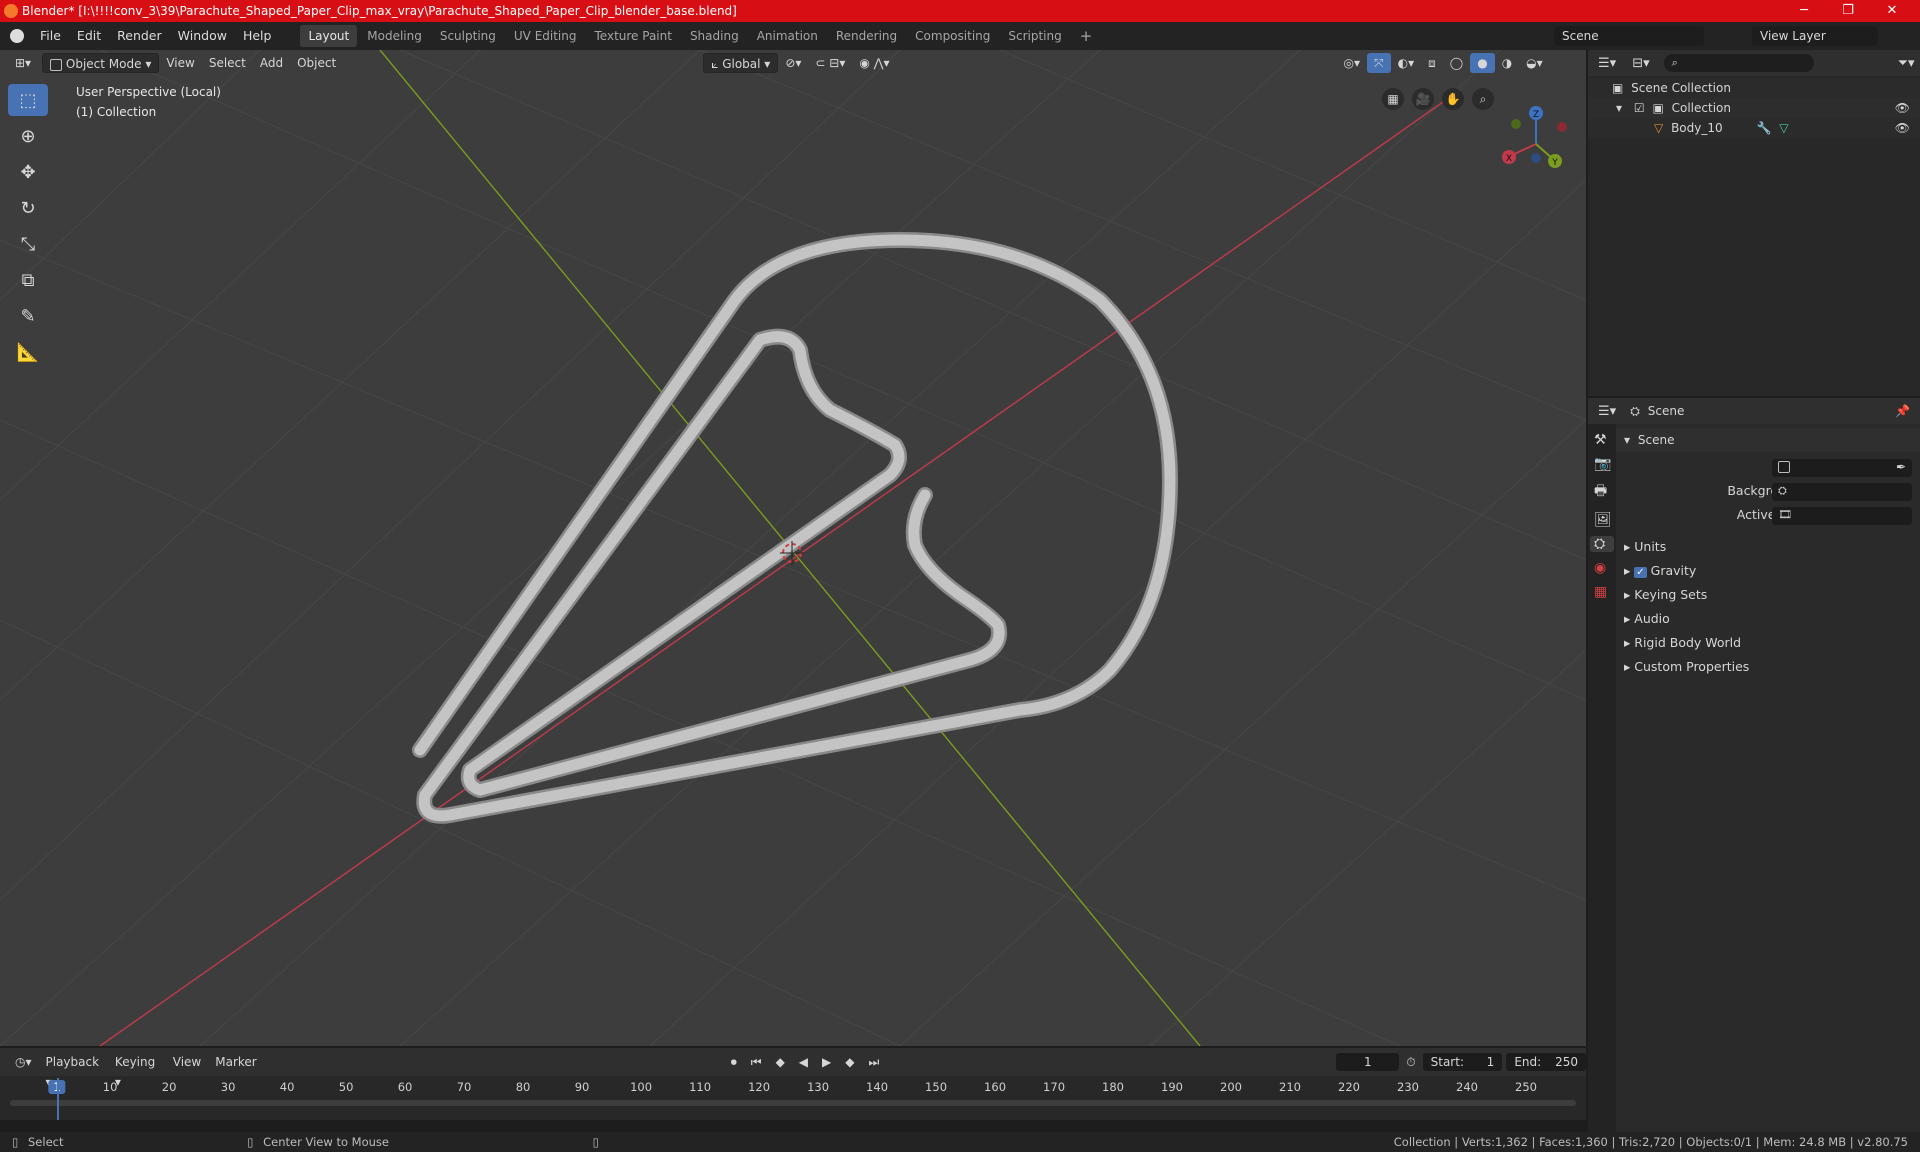 The width and height of the screenshot is (1920, 1152). Describe the element at coordinates (756, 1062) in the screenshot. I see `jump-start-icon: ⏮` at that location.